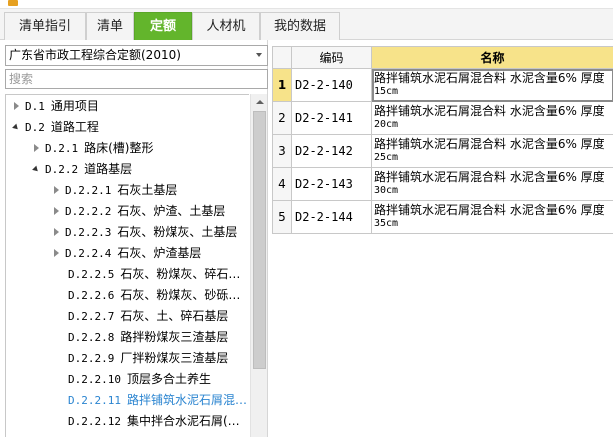 This screenshot has height=437, width=613. I want to click on tree-node-label: 石灰、土、碎石基层, so click(174, 316).